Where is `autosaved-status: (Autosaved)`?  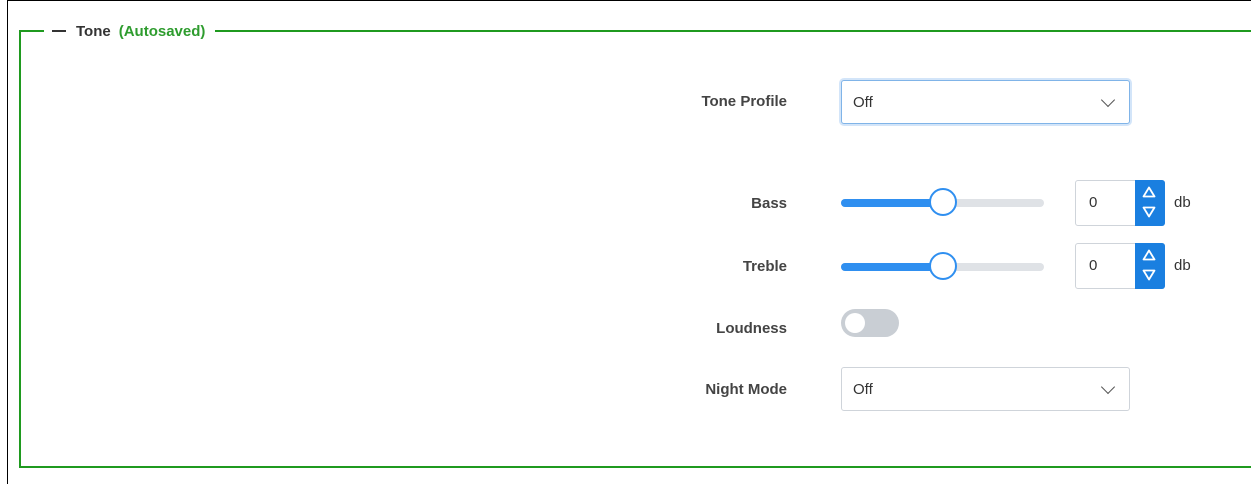 autosaved-status: (Autosaved) is located at coordinates (162, 31).